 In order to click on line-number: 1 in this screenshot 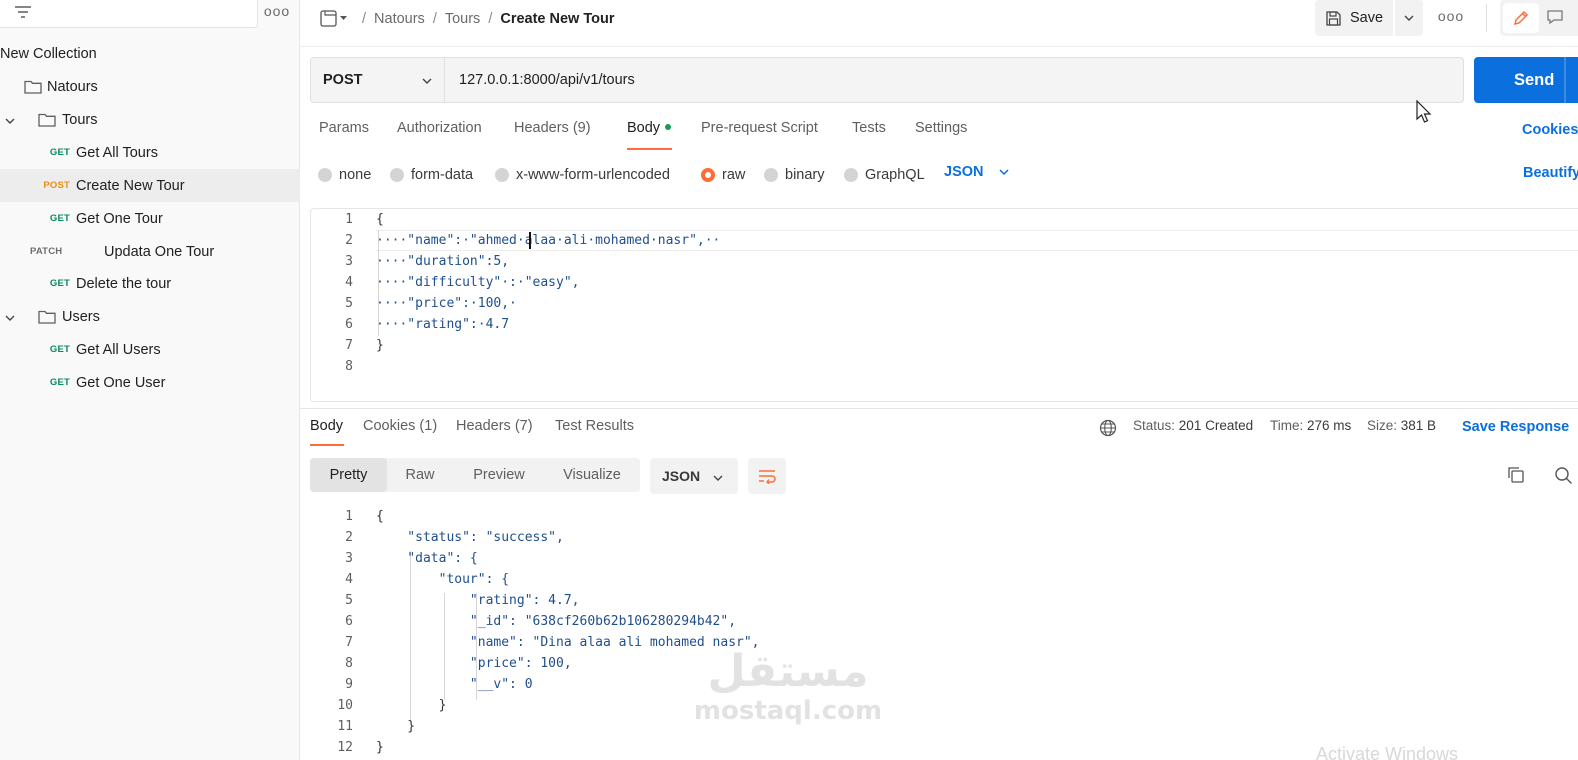, I will do `click(349, 516)`.